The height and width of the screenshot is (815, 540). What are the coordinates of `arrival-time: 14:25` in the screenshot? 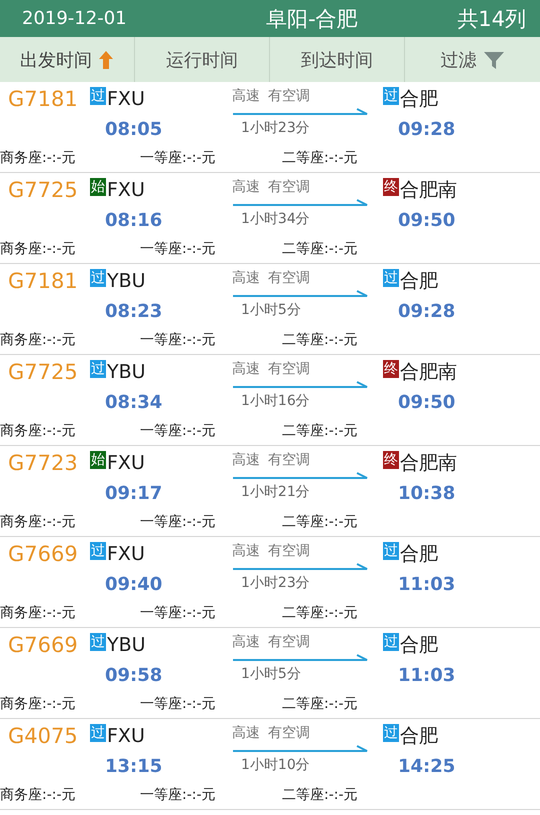 It's located at (426, 766).